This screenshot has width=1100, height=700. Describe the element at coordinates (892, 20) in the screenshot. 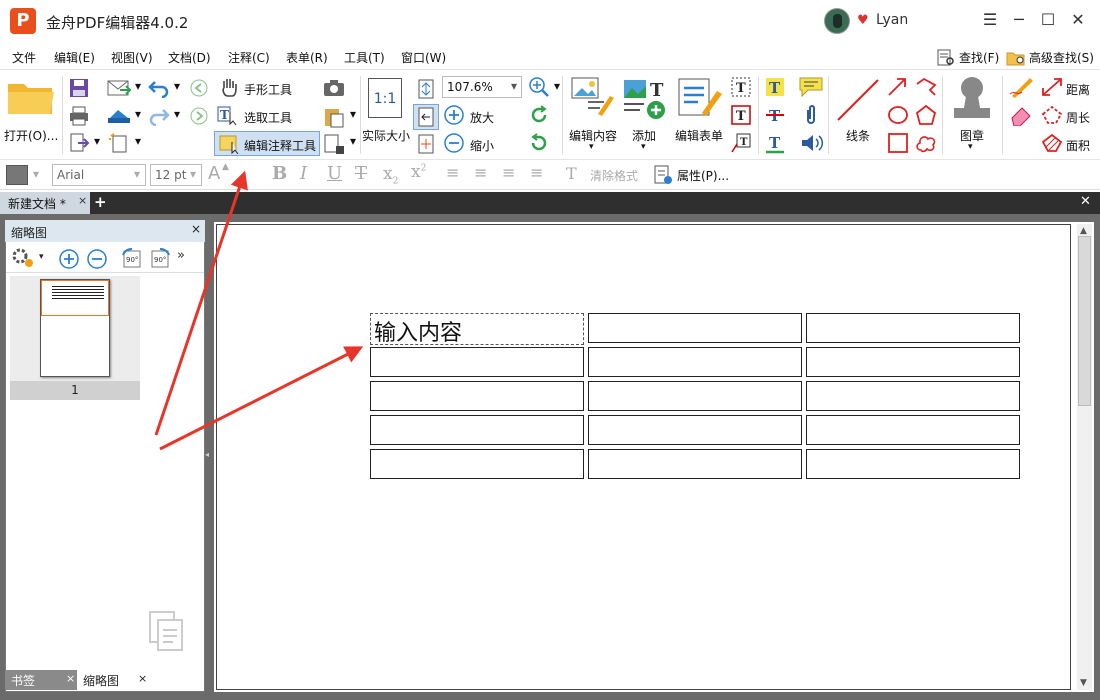

I see `user-name: Lyan` at that location.